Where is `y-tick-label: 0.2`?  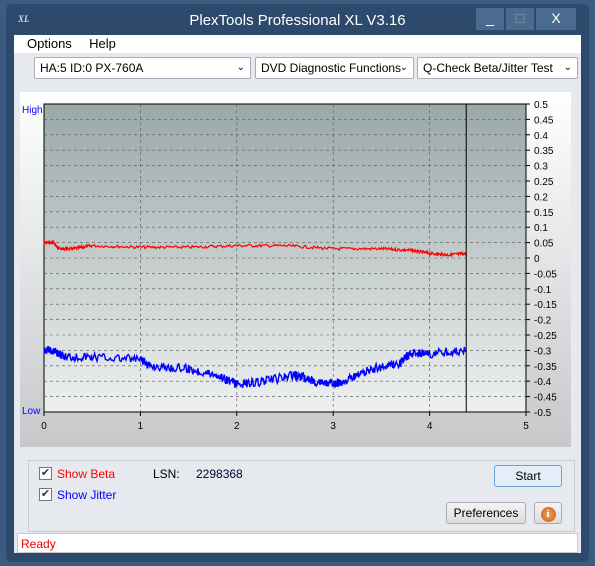 y-tick-label: 0.2 is located at coordinates (541, 197).